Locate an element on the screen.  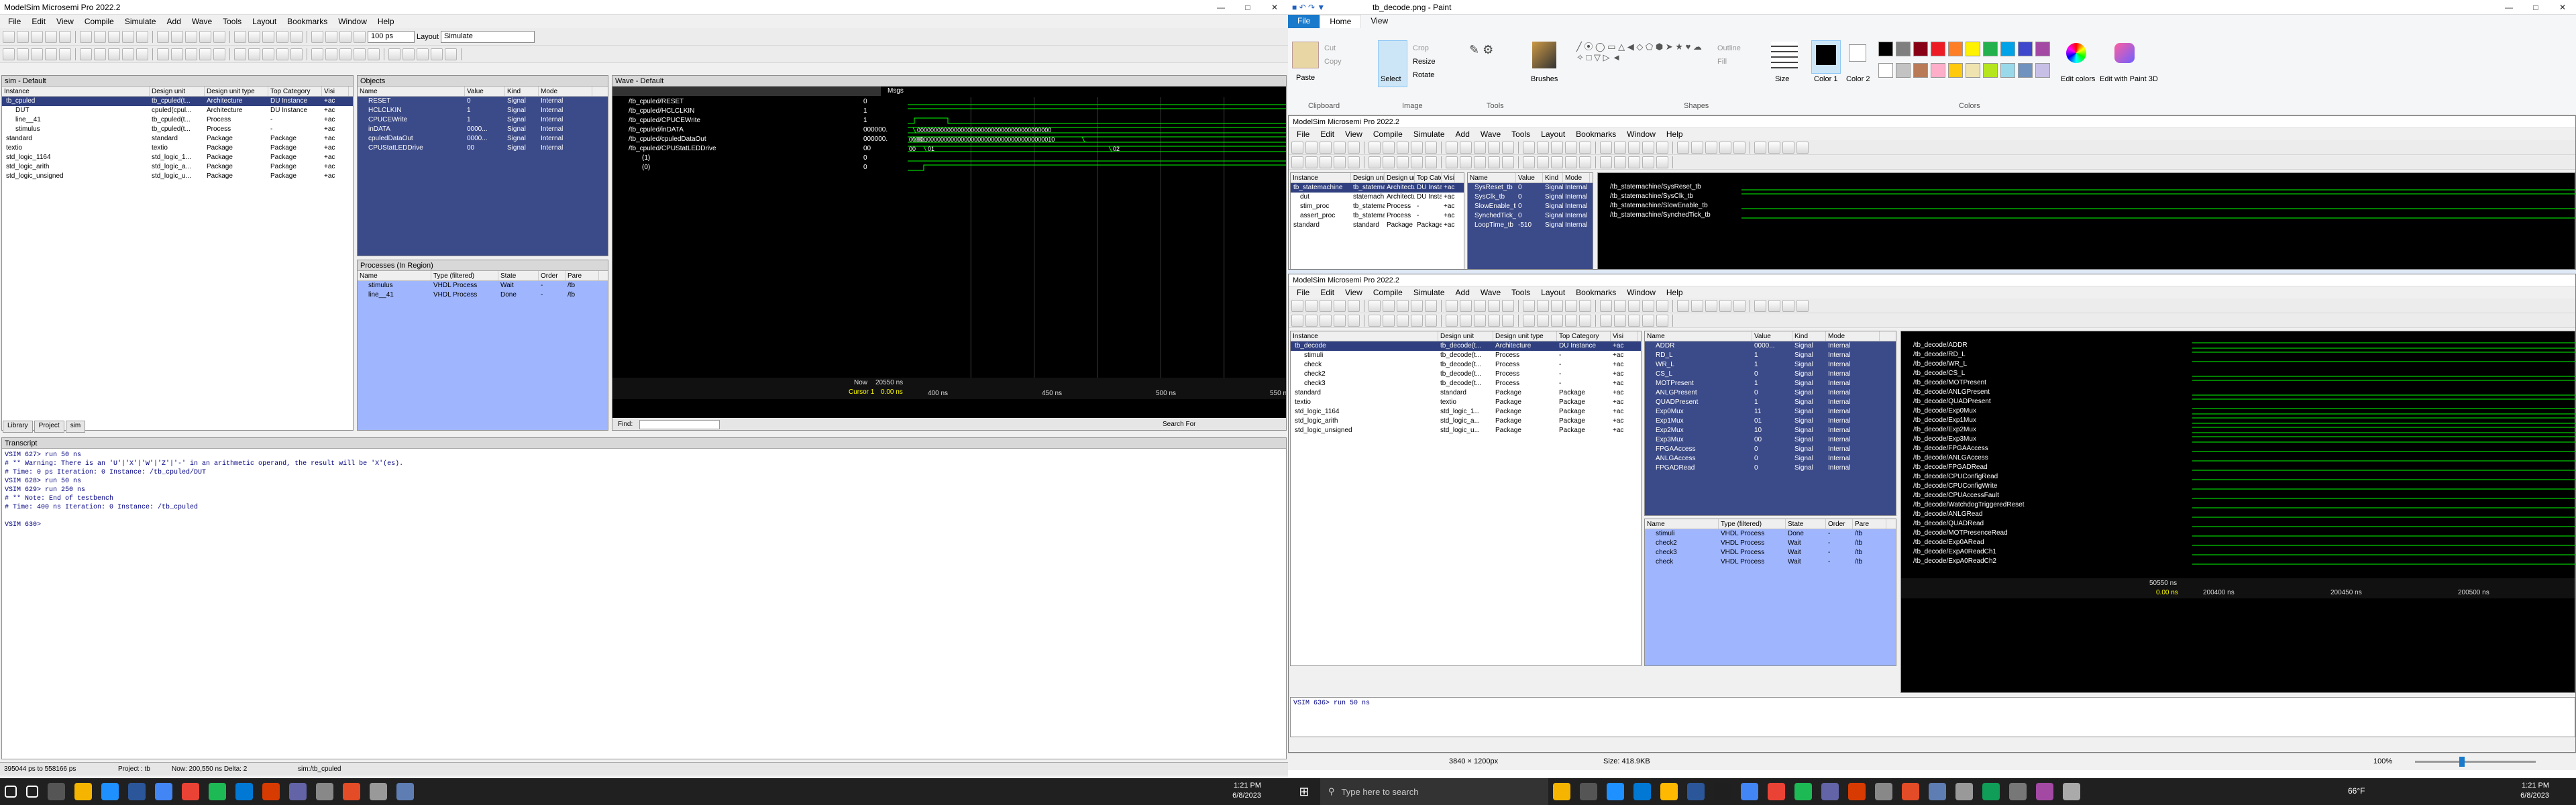
wave-signal-row: /tb_statemachine/SysReset_tb is located at coordinates (1665, 187).